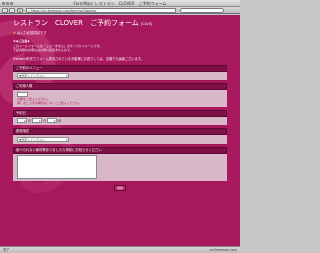 The height and width of the screenshot is (253, 320). What do you see at coordinates (120, 95) in the screenshot?
I see `people-section: ご利用人数 人数をご記入ください。 例）おこさまの場合は「2」とご記入ください。` at bounding box center [120, 95].